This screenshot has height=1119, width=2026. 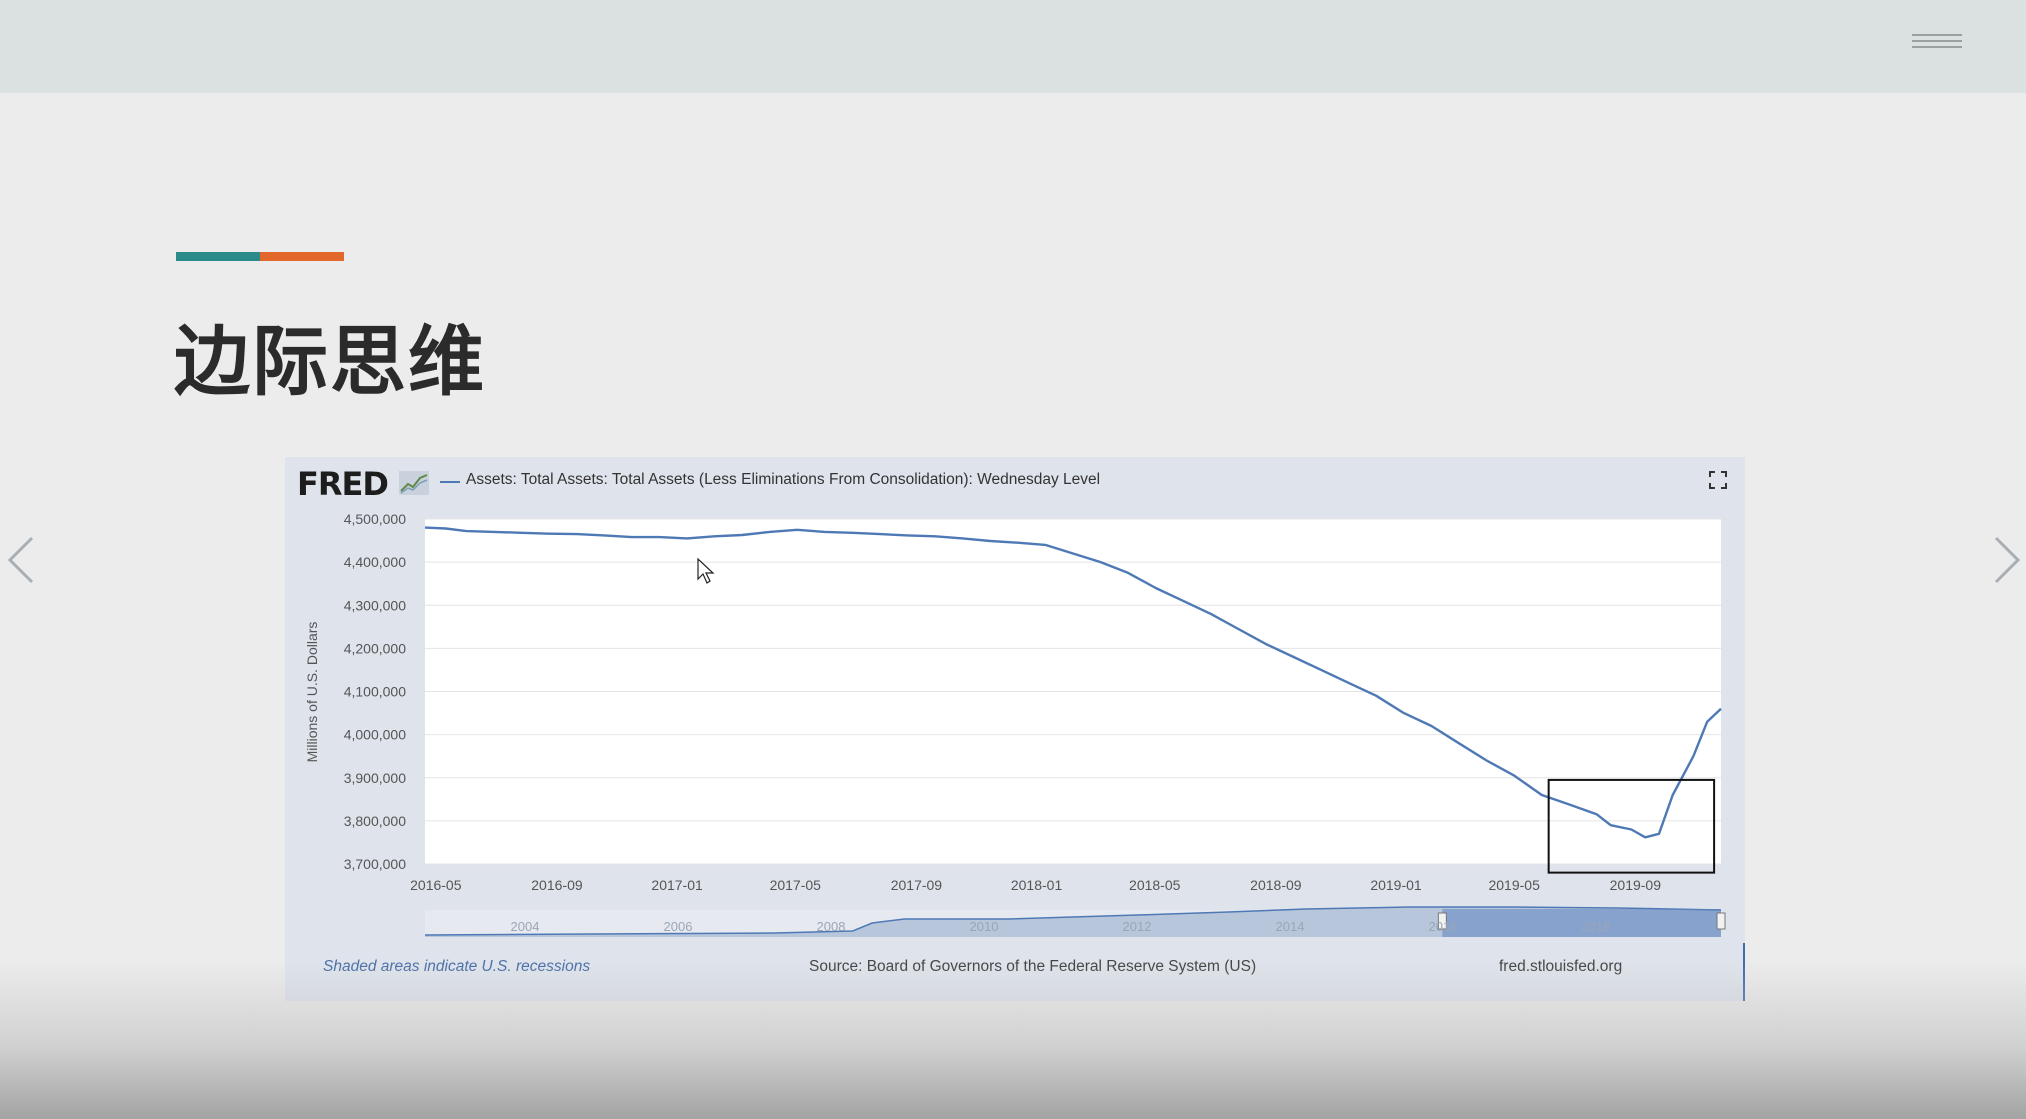 What do you see at coordinates (218, 256) in the screenshot?
I see `accent-teal` at bounding box center [218, 256].